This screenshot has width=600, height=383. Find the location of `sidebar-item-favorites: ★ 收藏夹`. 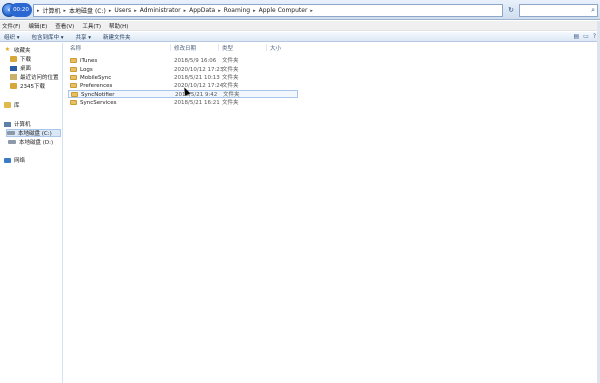

sidebar-item-favorites: ★ 收藏夹 is located at coordinates (35, 50).